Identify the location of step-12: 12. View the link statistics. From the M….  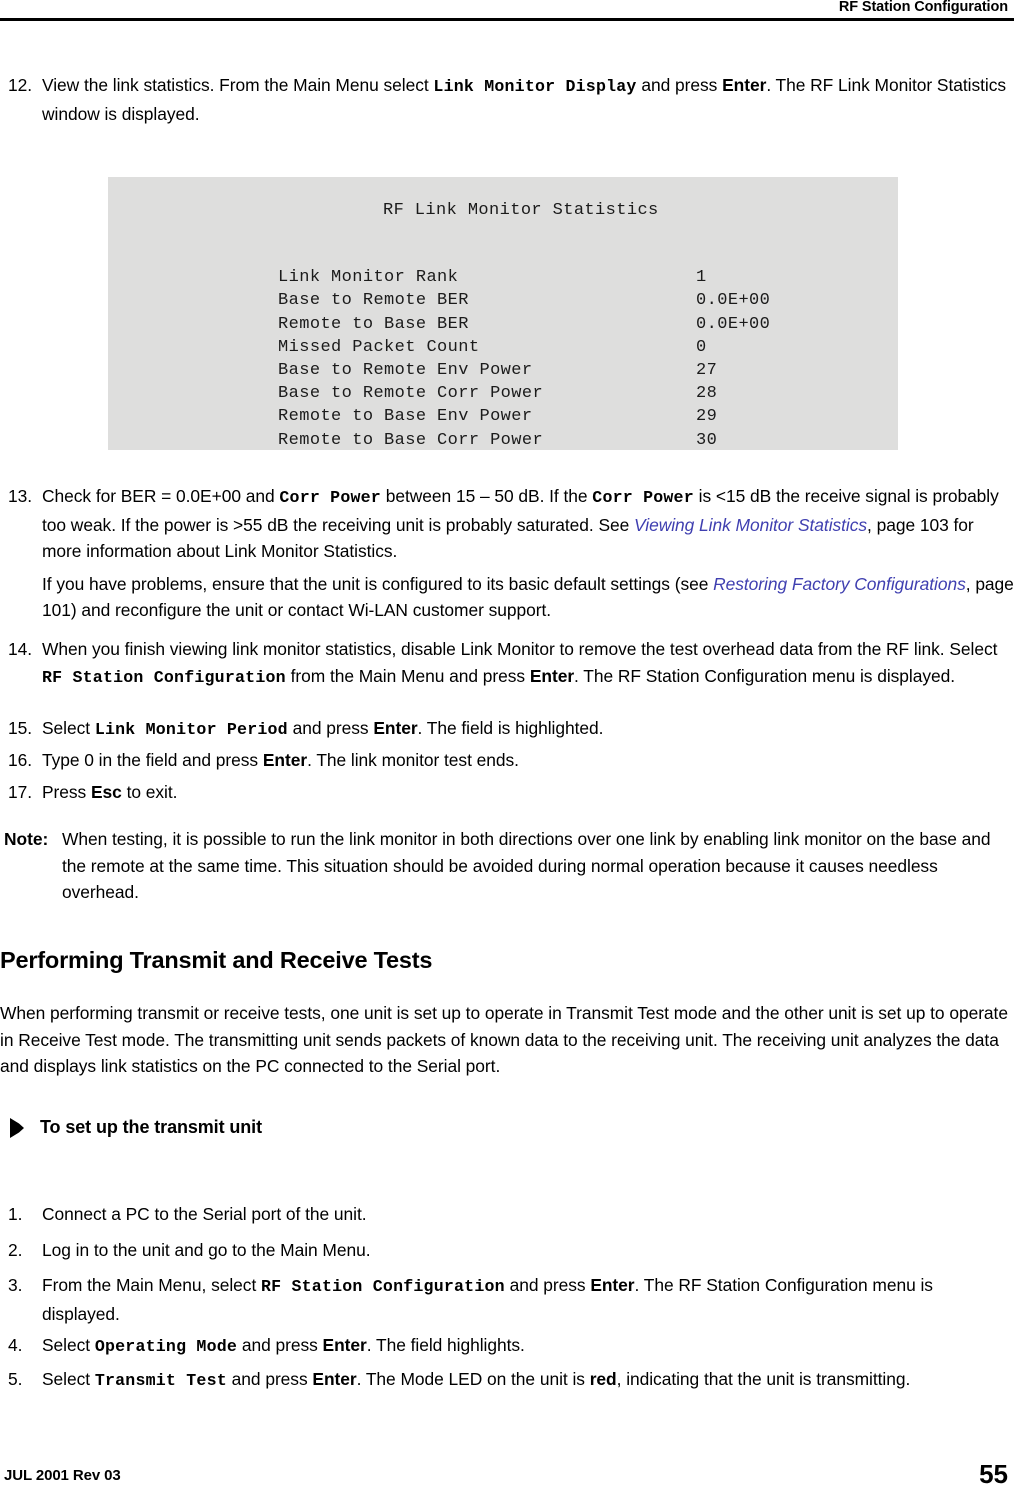
(507, 102).